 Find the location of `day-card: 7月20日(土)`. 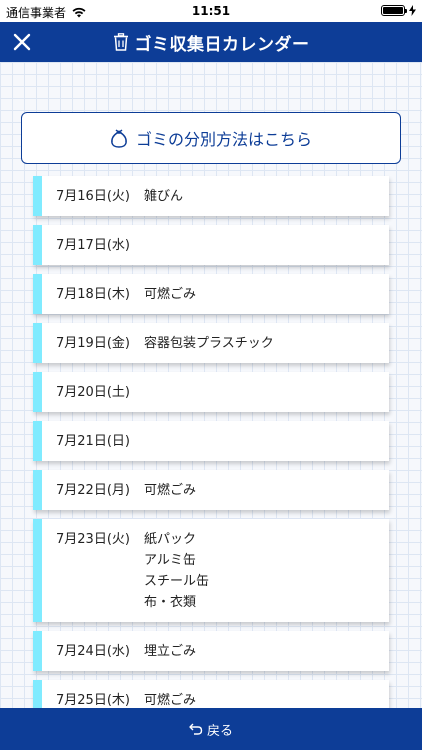

day-card: 7月20日(土) is located at coordinates (211, 392).